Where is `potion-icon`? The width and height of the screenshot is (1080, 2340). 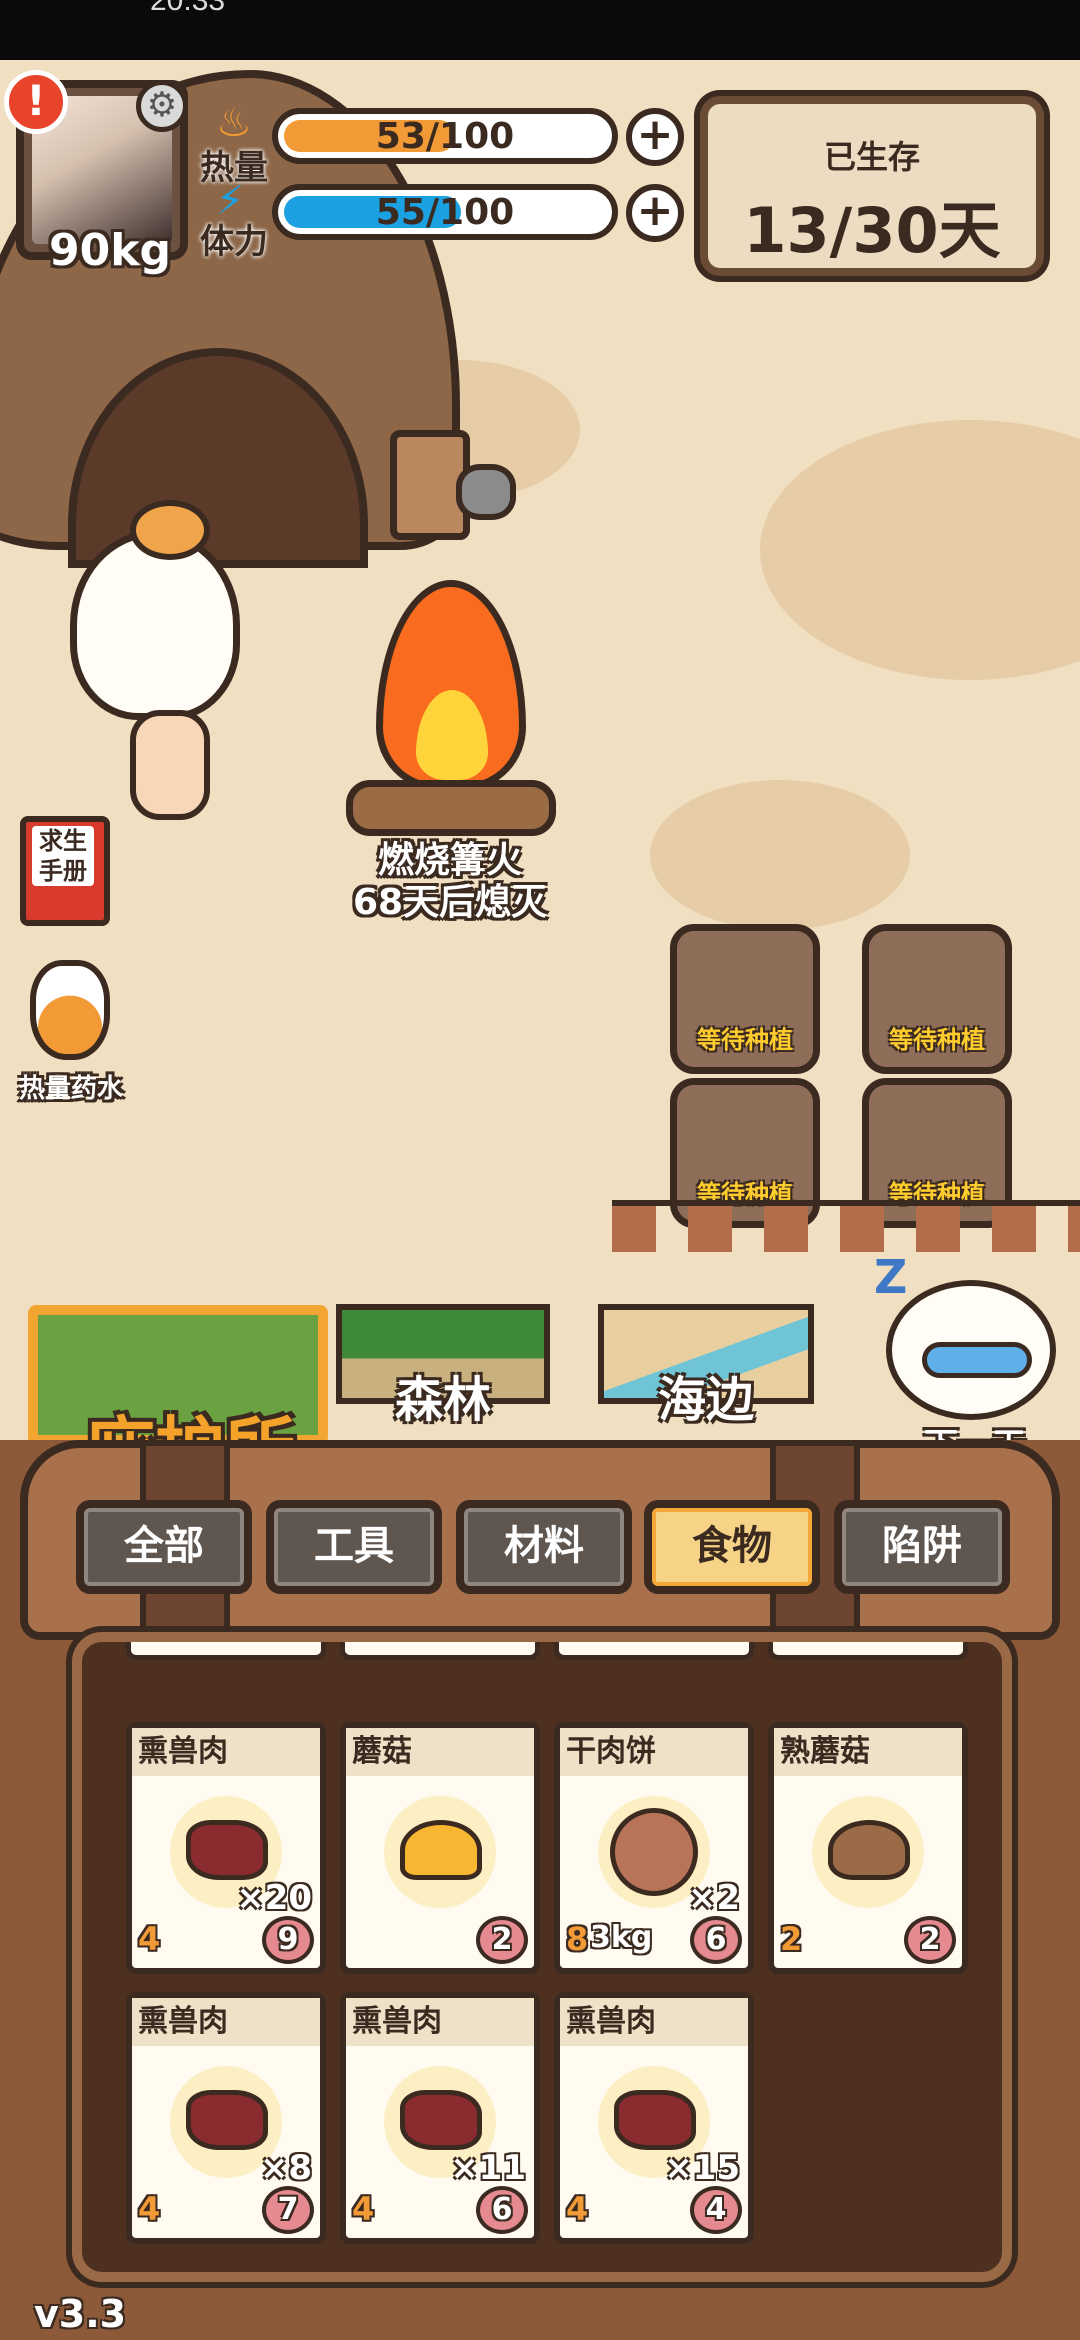
potion-icon is located at coordinates (70, 1010).